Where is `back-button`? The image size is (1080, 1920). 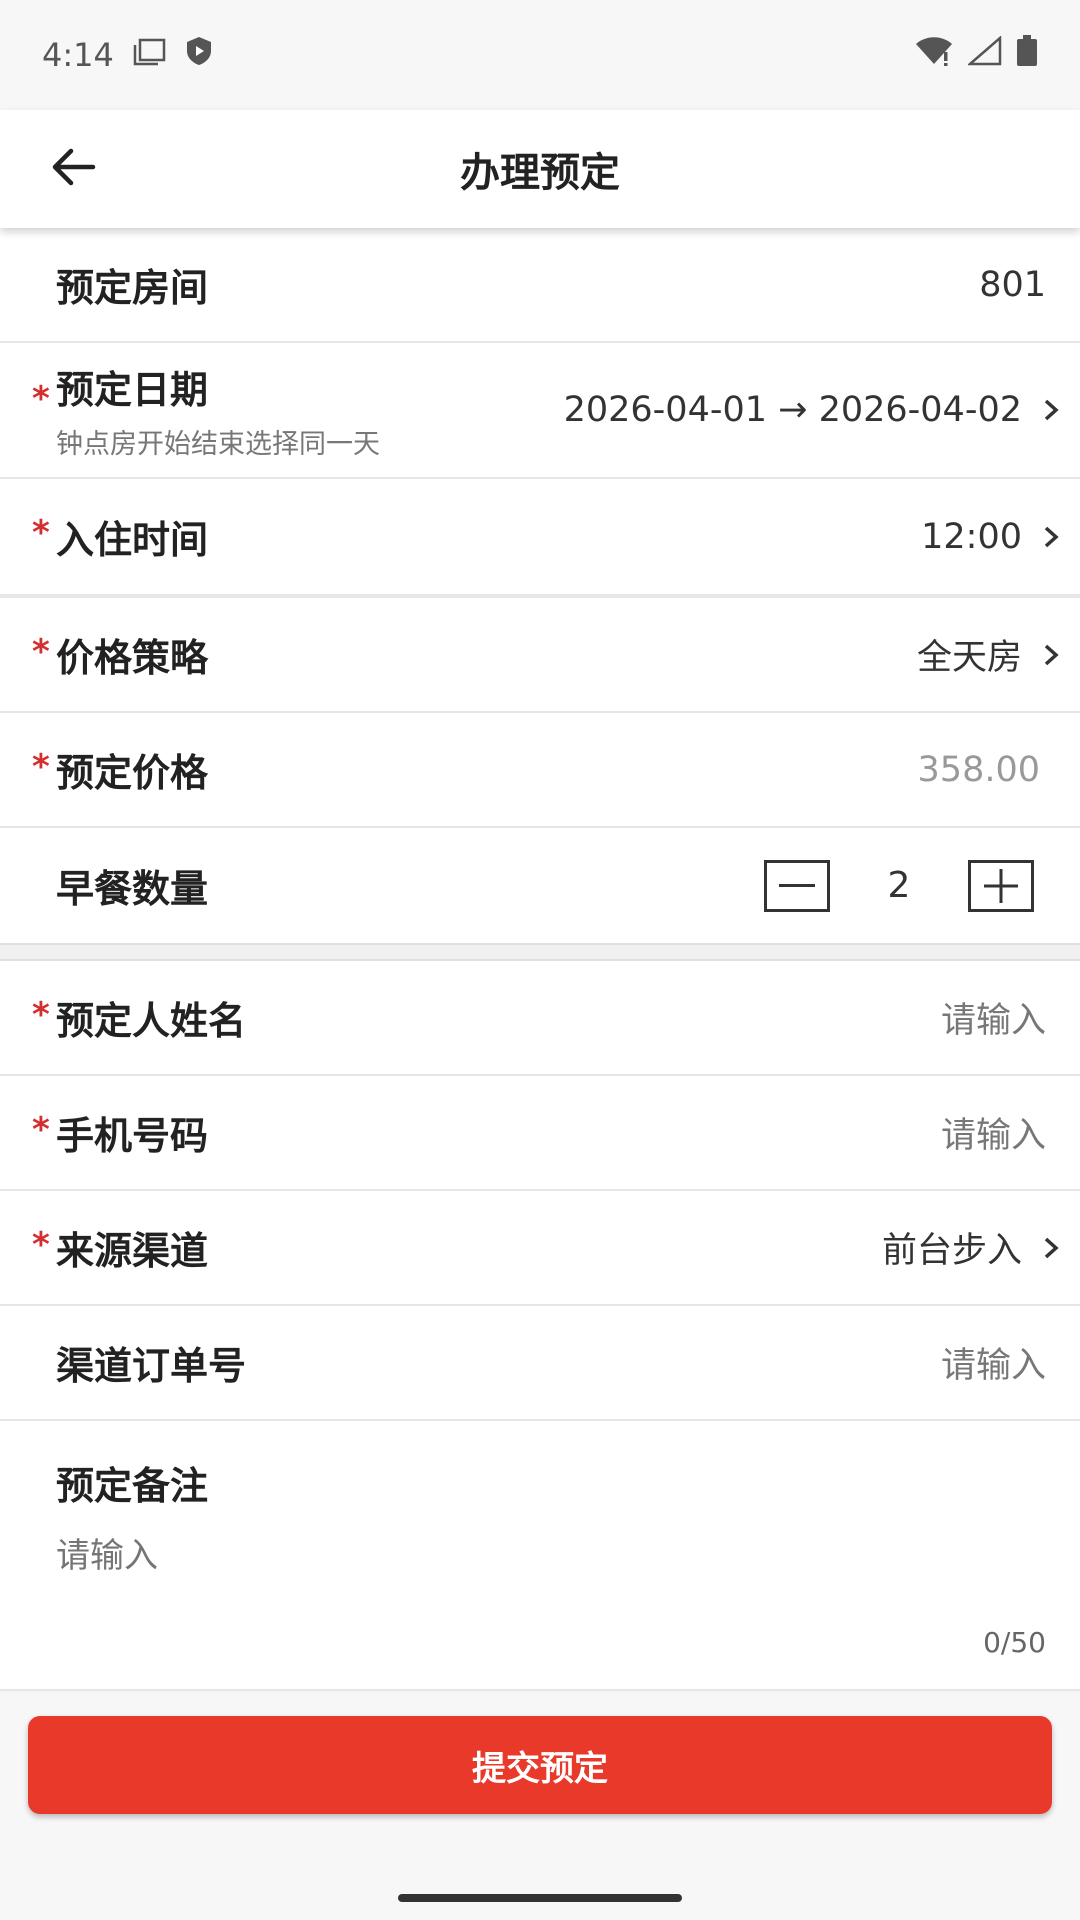 back-button is located at coordinates (73, 169).